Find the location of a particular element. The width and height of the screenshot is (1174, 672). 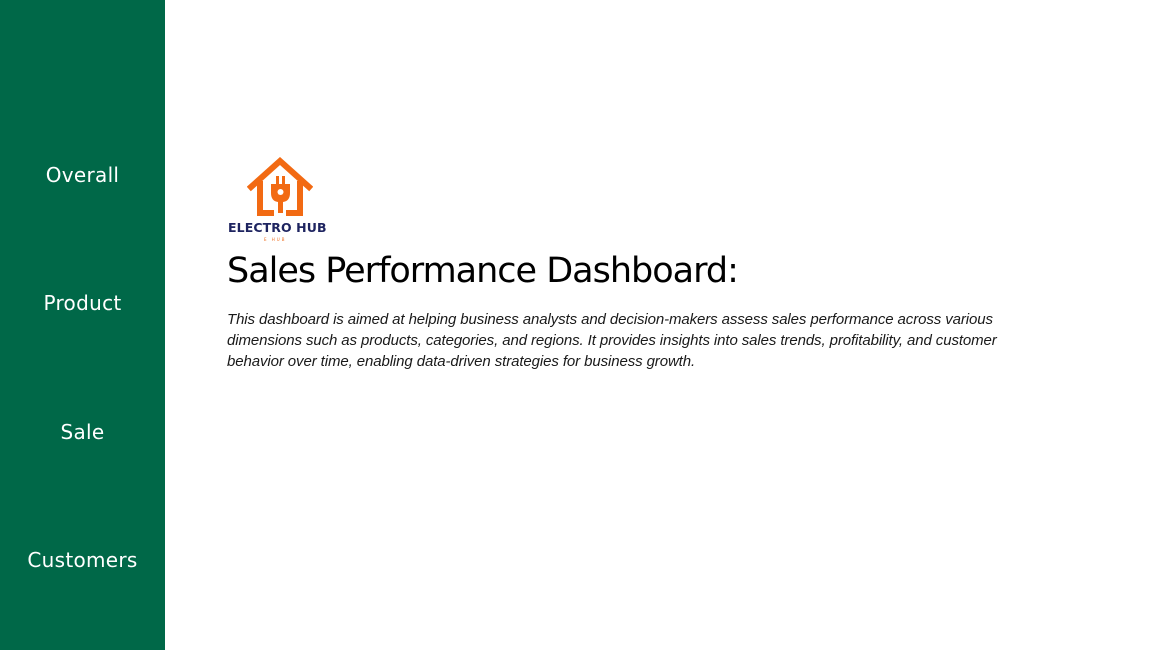

nav-item-sale: Sale is located at coordinates (82, 432).